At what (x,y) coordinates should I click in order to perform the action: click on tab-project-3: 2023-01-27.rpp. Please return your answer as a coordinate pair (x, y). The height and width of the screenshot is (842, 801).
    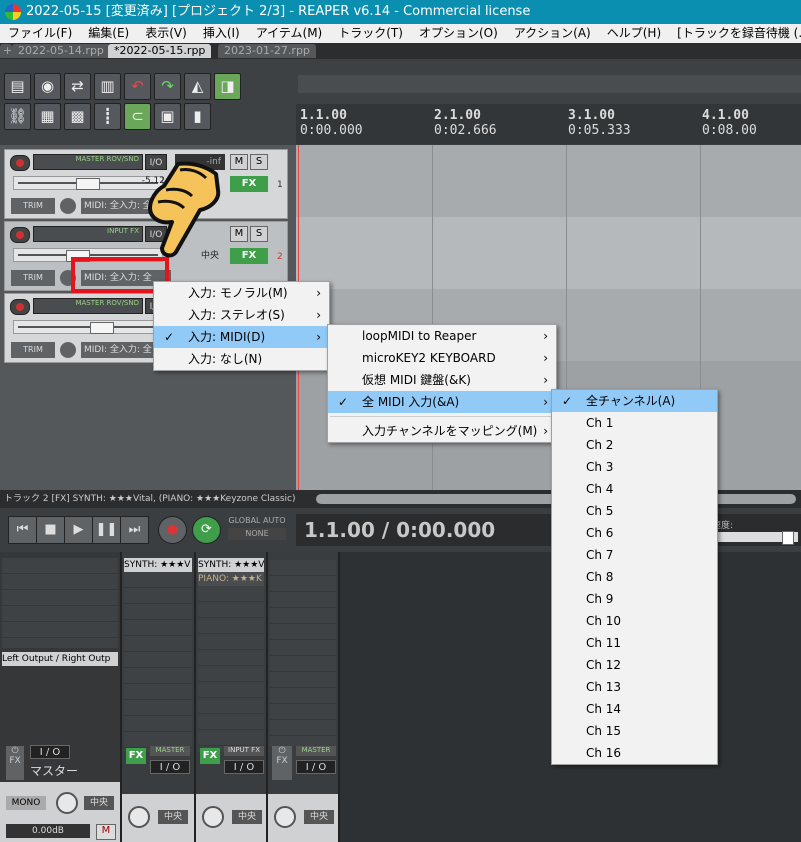
    Looking at the image, I should click on (267, 51).